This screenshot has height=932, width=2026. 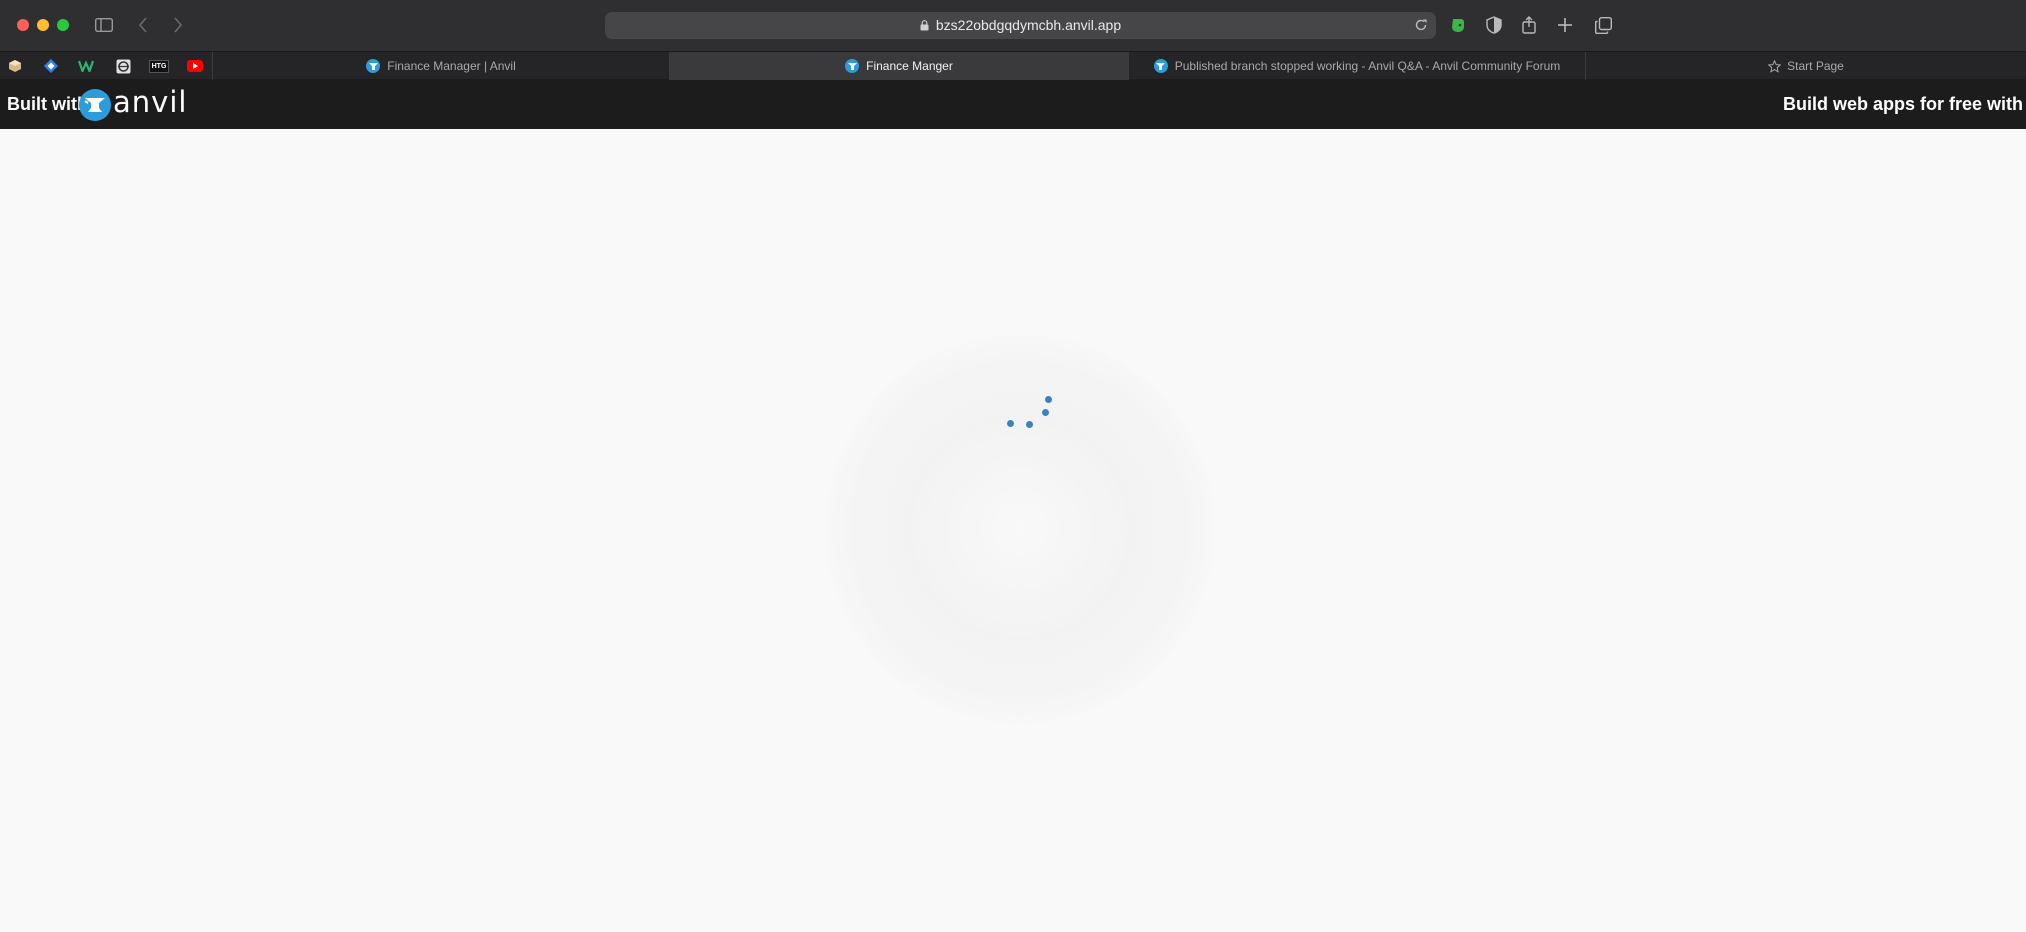 What do you see at coordinates (195, 66) in the screenshot?
I see `youtube-icon` at bounding box center [195, 66].